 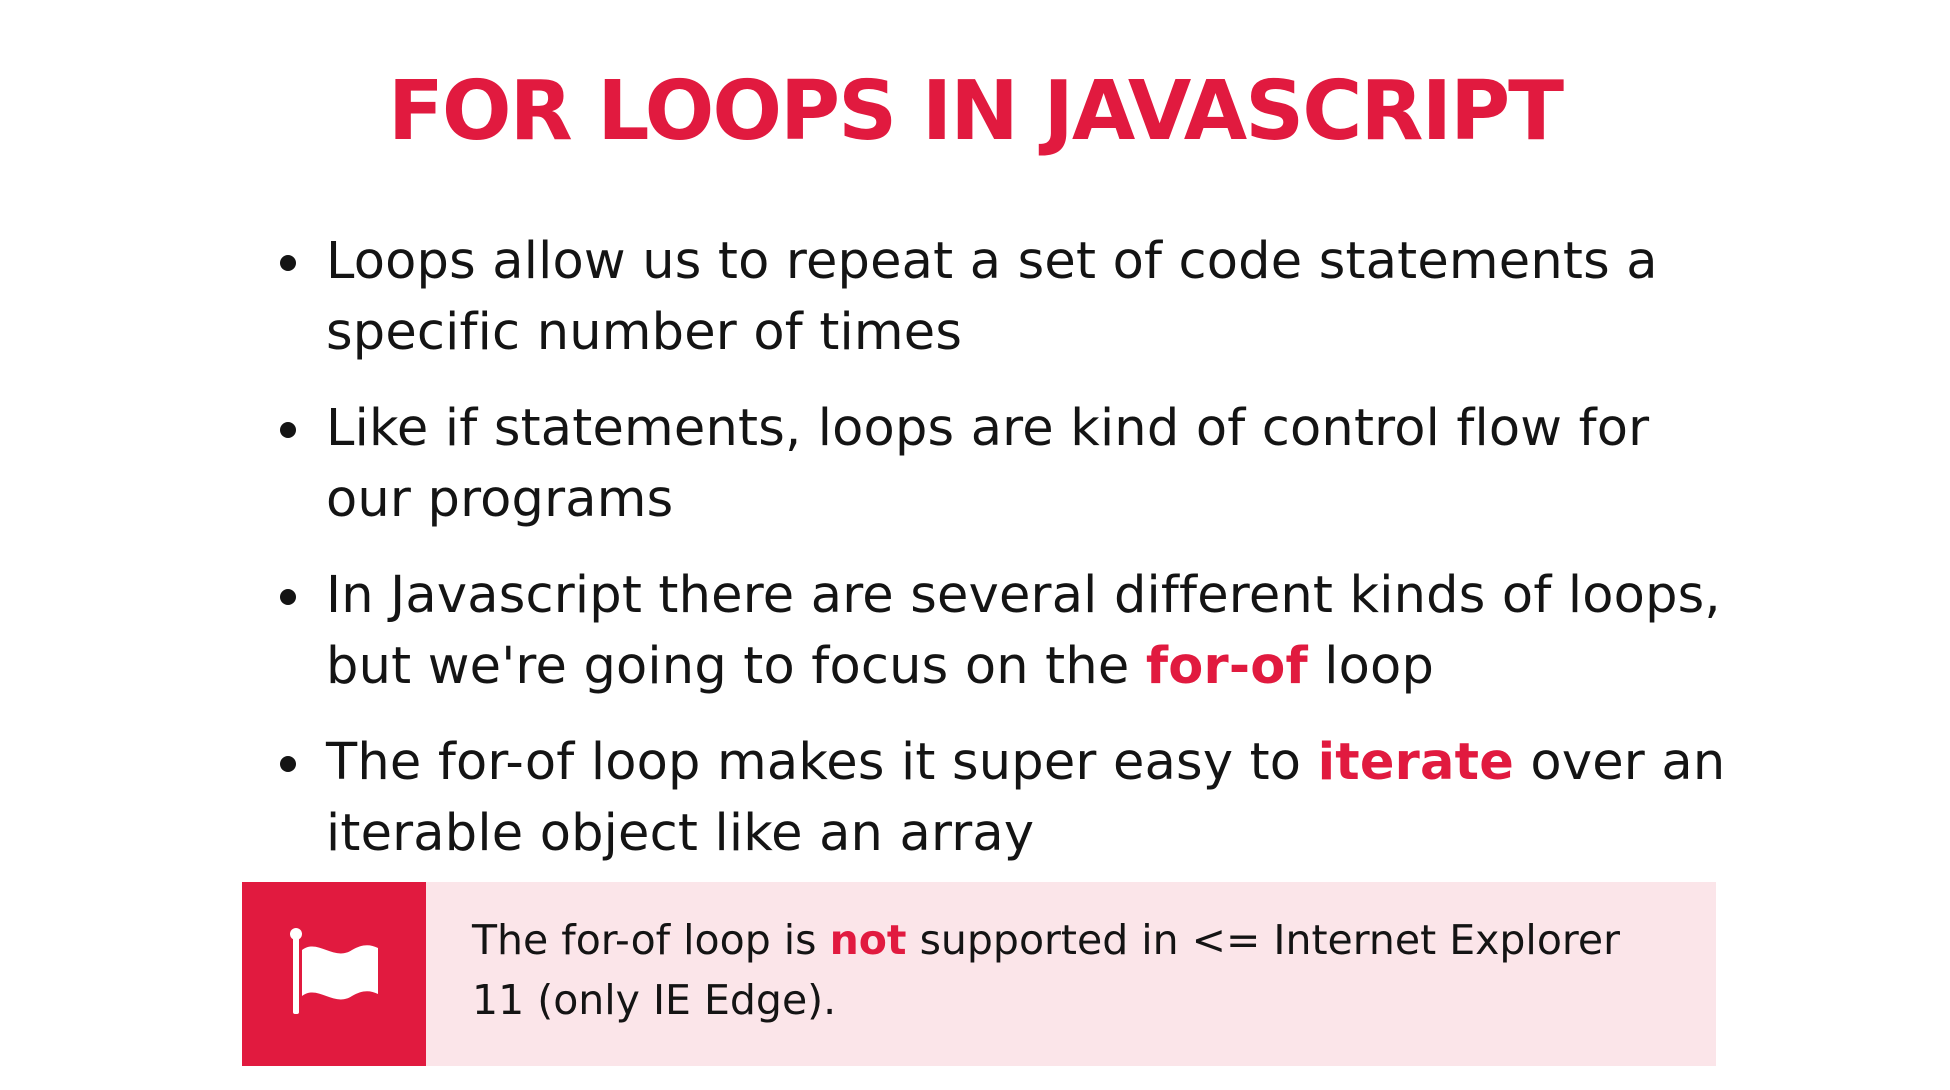 I want to click on bullet-text-end: loop, so click(x=1371, y=666).